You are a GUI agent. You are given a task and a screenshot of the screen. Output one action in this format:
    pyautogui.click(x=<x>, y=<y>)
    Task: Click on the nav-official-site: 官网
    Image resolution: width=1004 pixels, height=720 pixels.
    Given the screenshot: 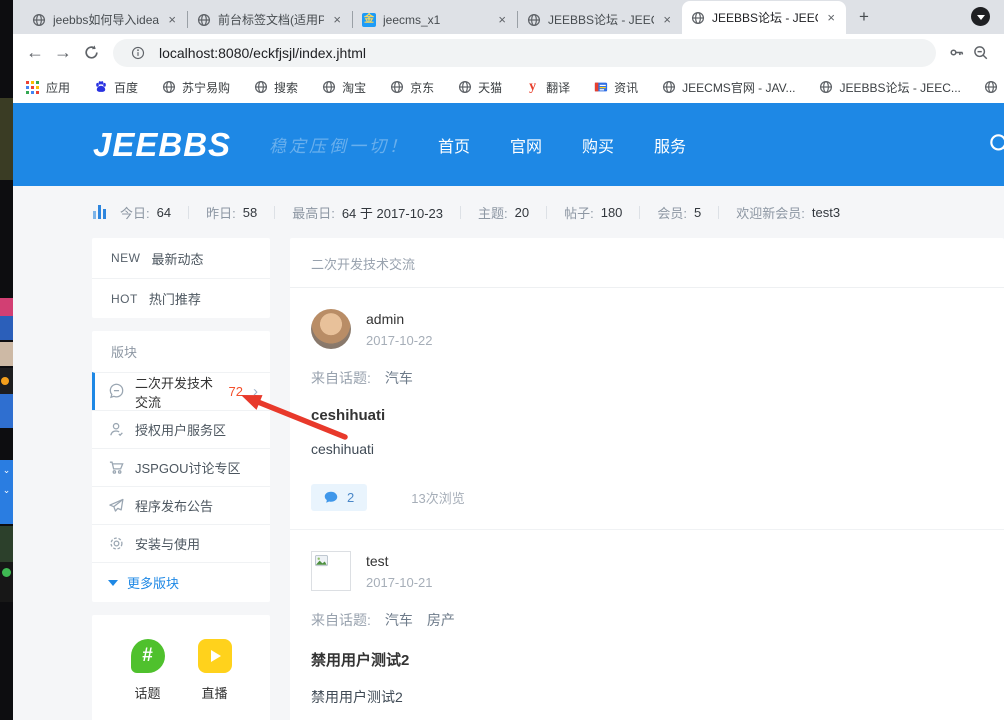 What is the action you would take?
    pyautogui.click(x=526, y=145)
    